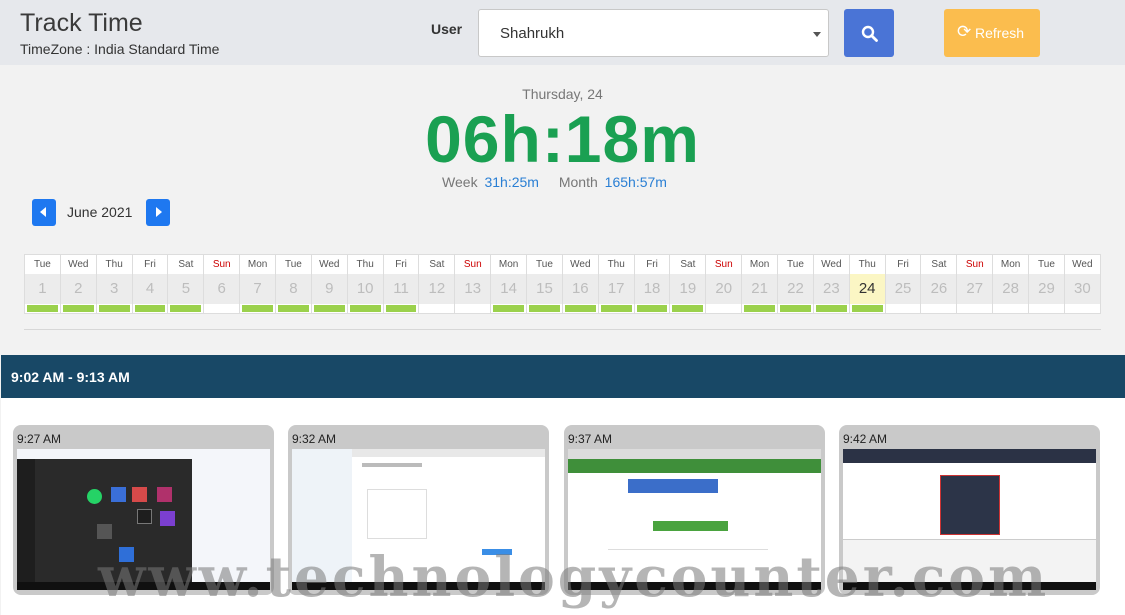 Image resolution: width=1125 pixels, height=615 pixels. I want to click on calendar-day: Fri 25, so click(903, 284).